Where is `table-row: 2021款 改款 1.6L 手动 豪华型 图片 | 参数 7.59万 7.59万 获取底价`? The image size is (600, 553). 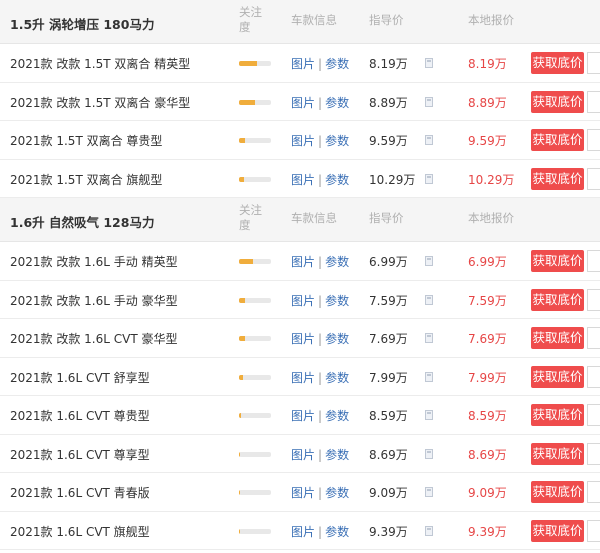
table-row: 2021款 改款 1.6L 手动 豪华型 图片 | 参数 7.59万 7.59万 获取底价 is located at coordinates (300, 299).